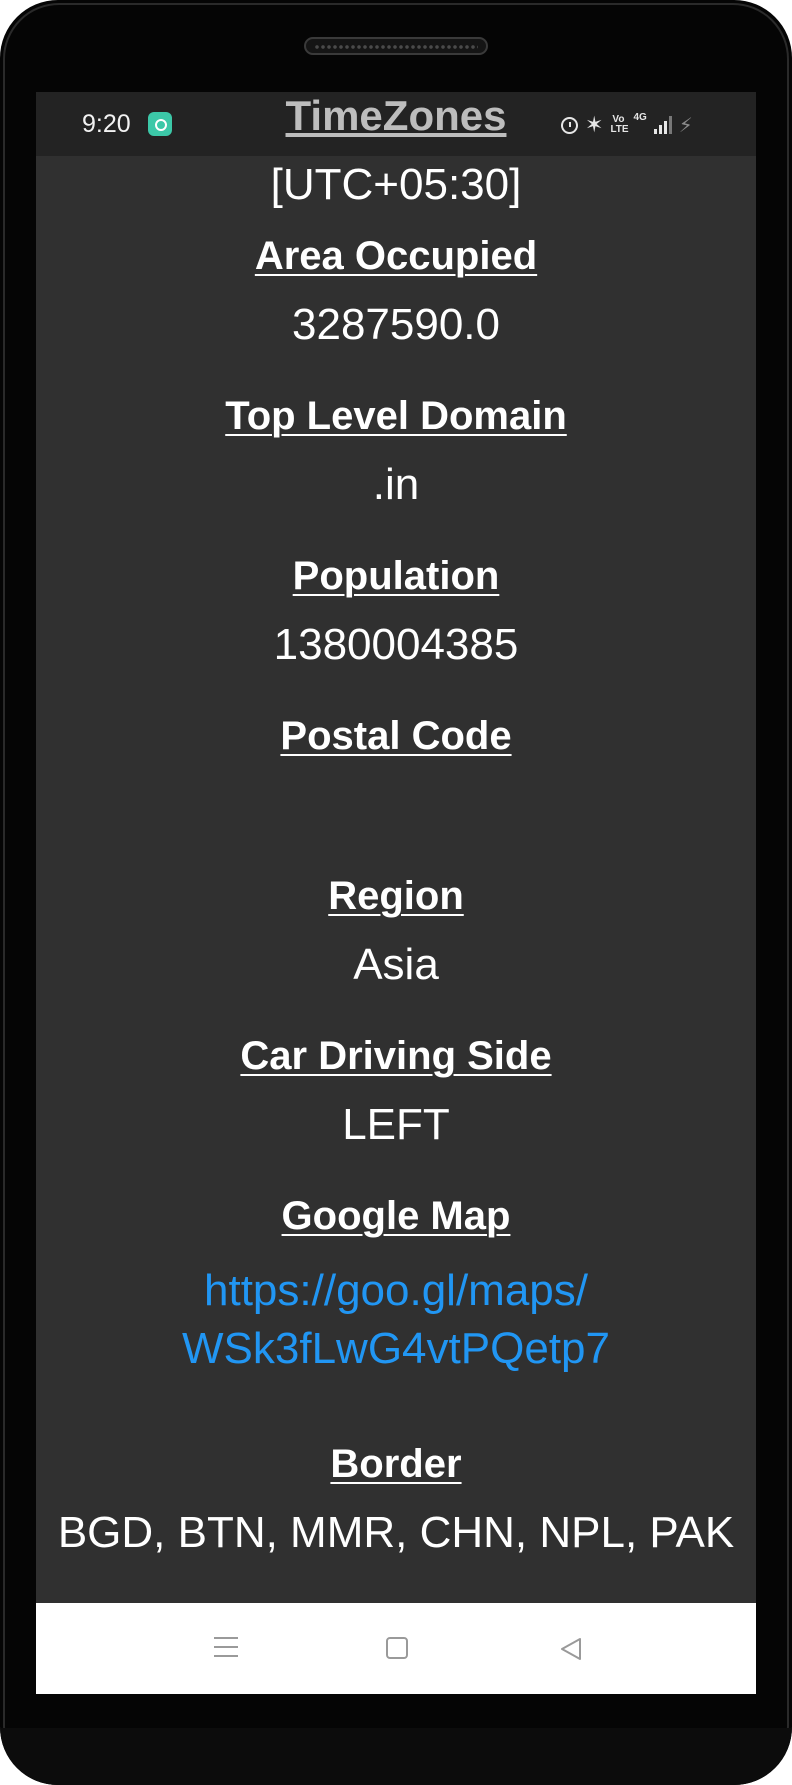 The width and height of the screenshot is (792, 1785). What do you see at coordinates (396, 1756) in the screenshot?
I see `phone-chin` at bounding box center [396, 1756].